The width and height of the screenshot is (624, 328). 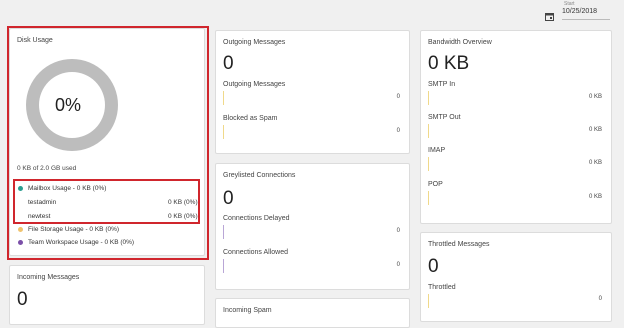 I want to click on connections-delayed-value: 0, so click(x=398, y=231).